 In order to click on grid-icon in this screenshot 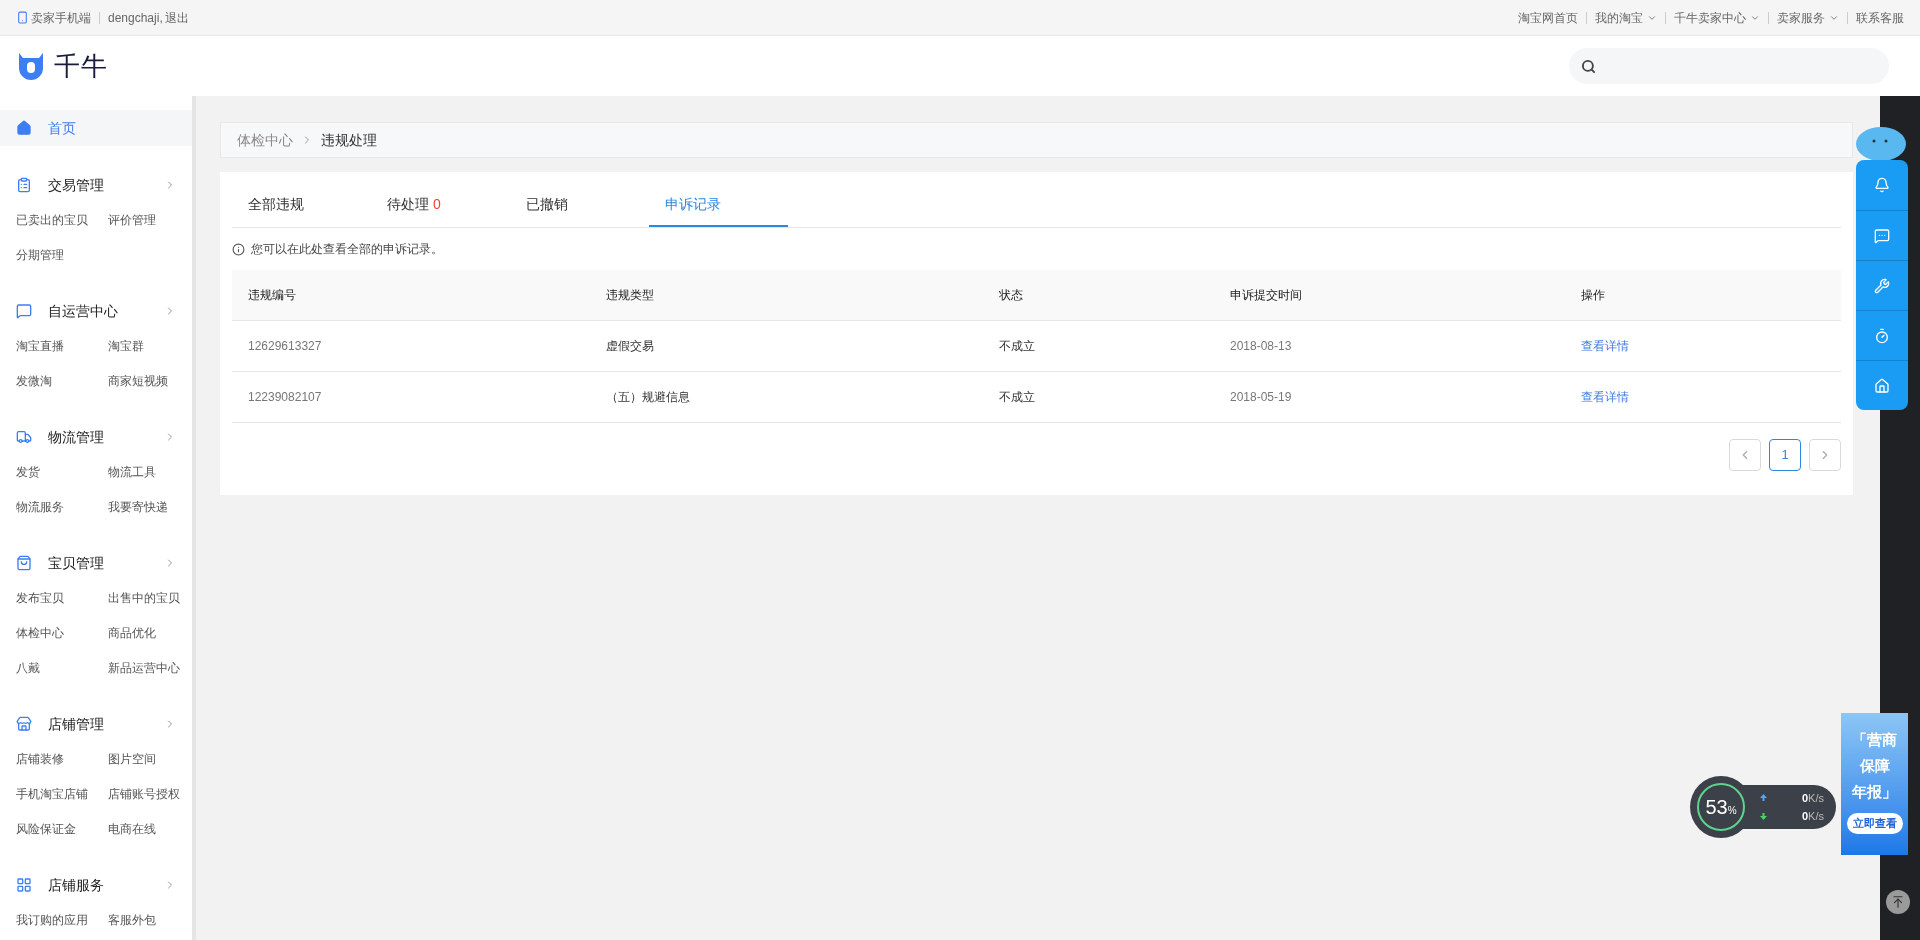, I will do `click(24, 885)`.